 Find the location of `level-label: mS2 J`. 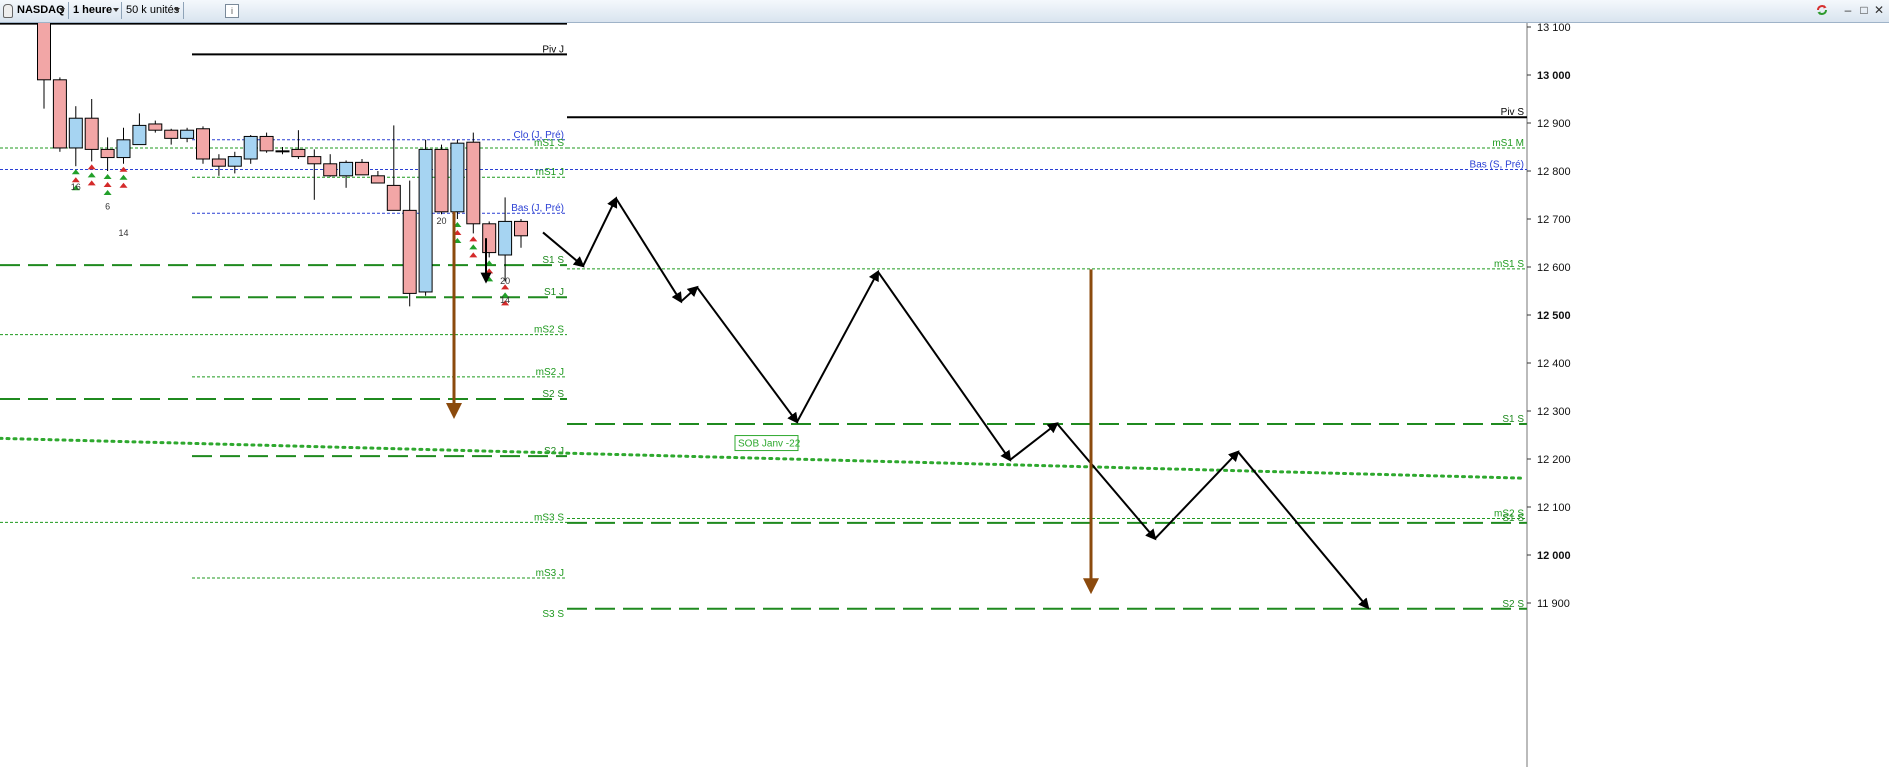

level-label: mS2 J is located at coordinates (550, 372).